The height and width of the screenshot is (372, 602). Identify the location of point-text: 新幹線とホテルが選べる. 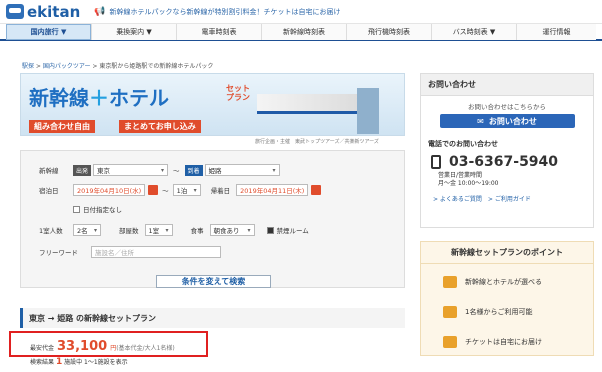
(503, 282).